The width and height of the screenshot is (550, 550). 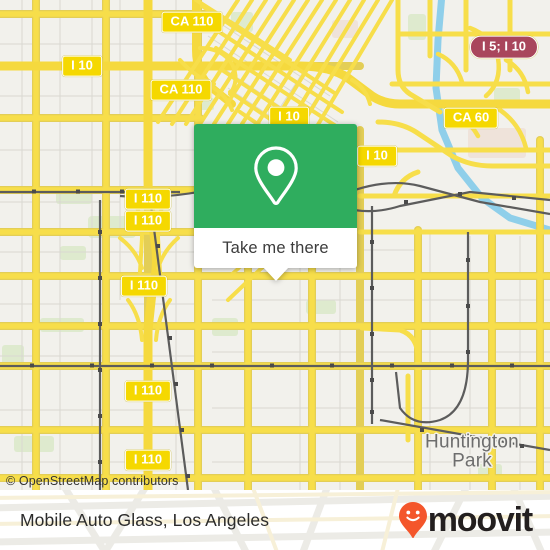 I want to click on callout-header, so click(x=275, y=176).